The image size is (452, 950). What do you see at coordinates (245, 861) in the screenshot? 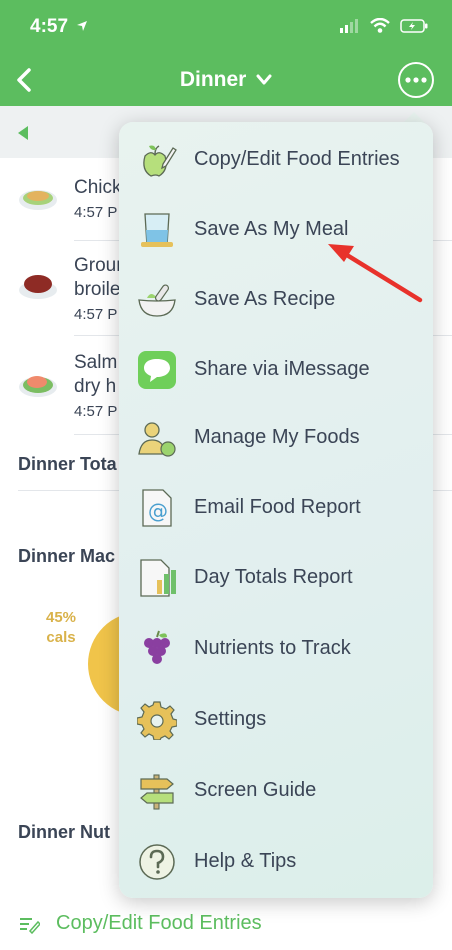
I see `menu-item-label: Help & Tips` at bounding box center [245, 861].